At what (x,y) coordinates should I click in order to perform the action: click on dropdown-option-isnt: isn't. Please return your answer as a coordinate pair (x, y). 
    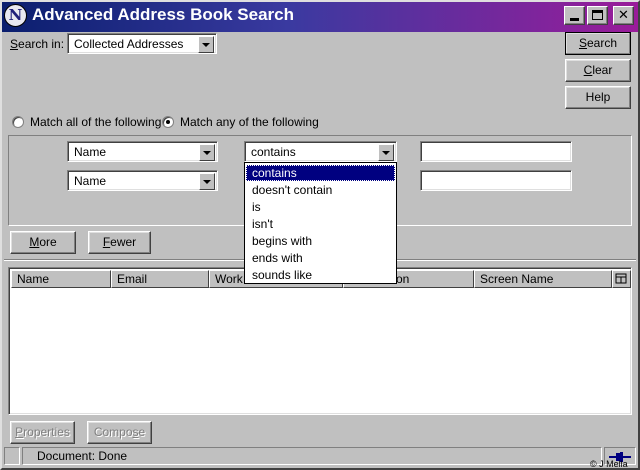
    Looking at the image, I should click on (320, 224).